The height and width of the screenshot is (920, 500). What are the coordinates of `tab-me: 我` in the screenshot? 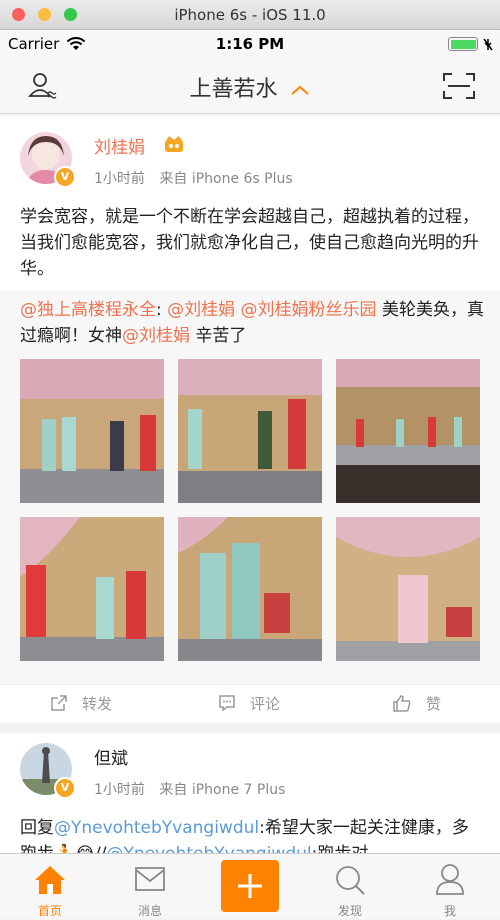 It's located at (450, 887).